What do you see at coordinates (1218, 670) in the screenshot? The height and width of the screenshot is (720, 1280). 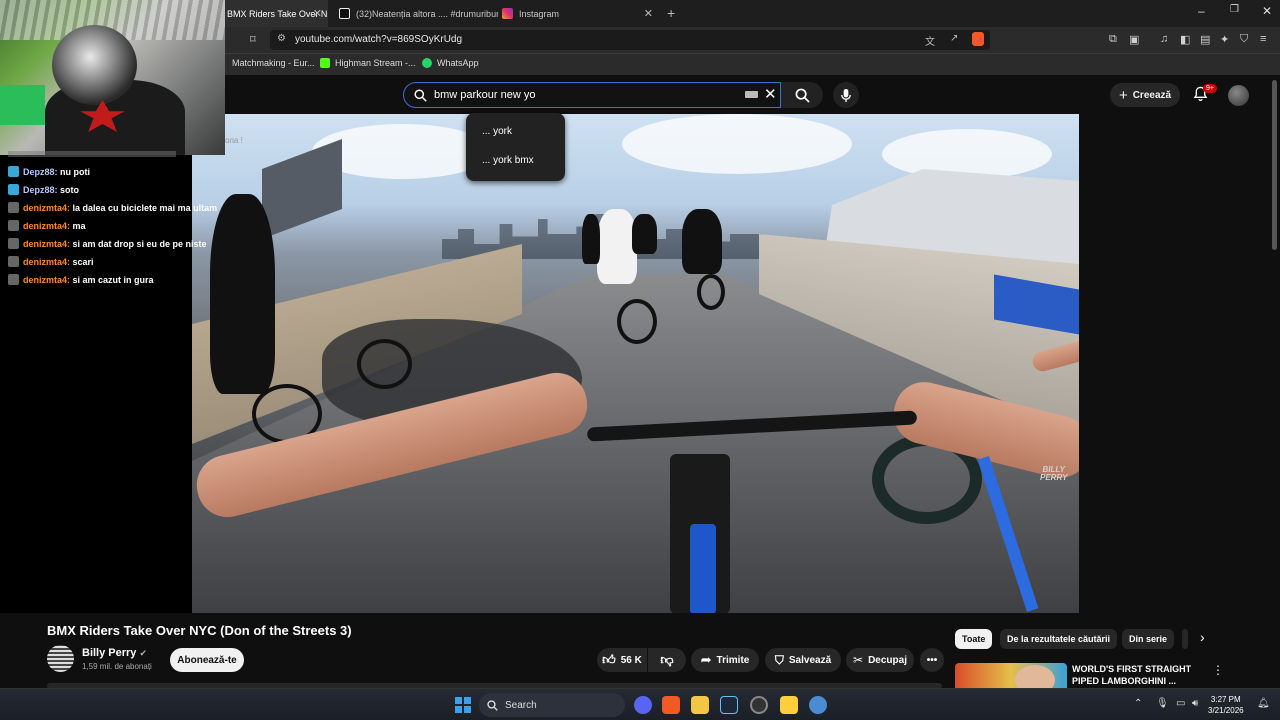 I see `recommendation-menu-icon: ⋮` at bounding box center [1218, 670].